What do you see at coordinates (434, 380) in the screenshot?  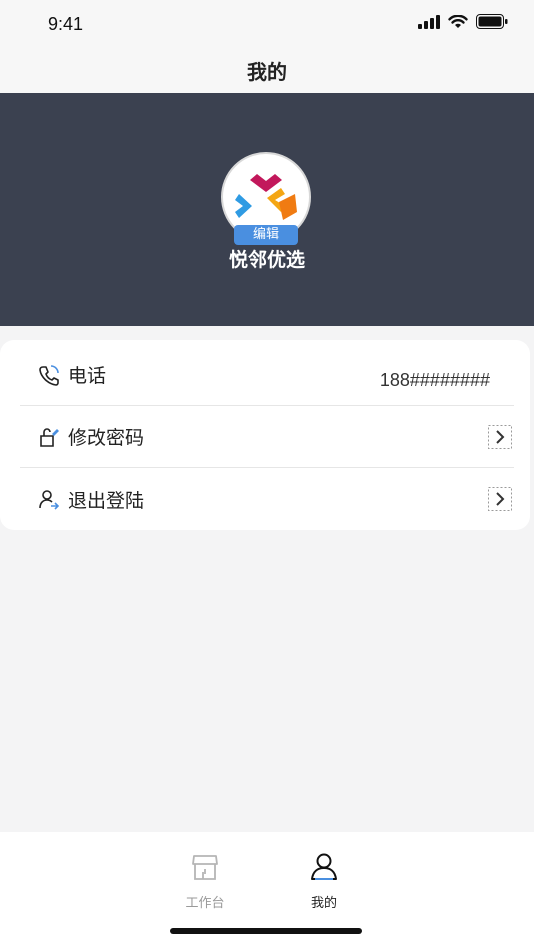 I see `phone-value: 188########` at bounding box center [434, 380].